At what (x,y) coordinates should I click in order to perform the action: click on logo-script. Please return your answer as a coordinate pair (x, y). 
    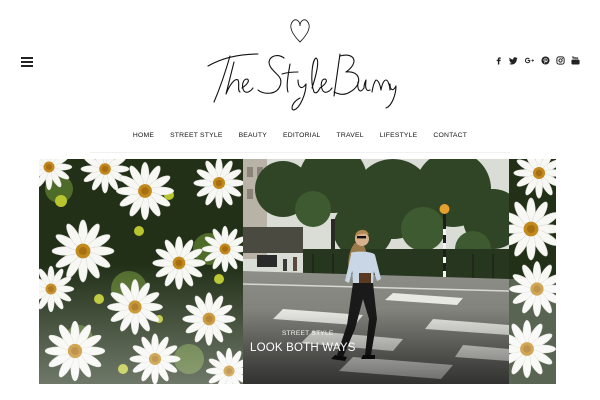
    Looking at the image, I should click on (302, 65).